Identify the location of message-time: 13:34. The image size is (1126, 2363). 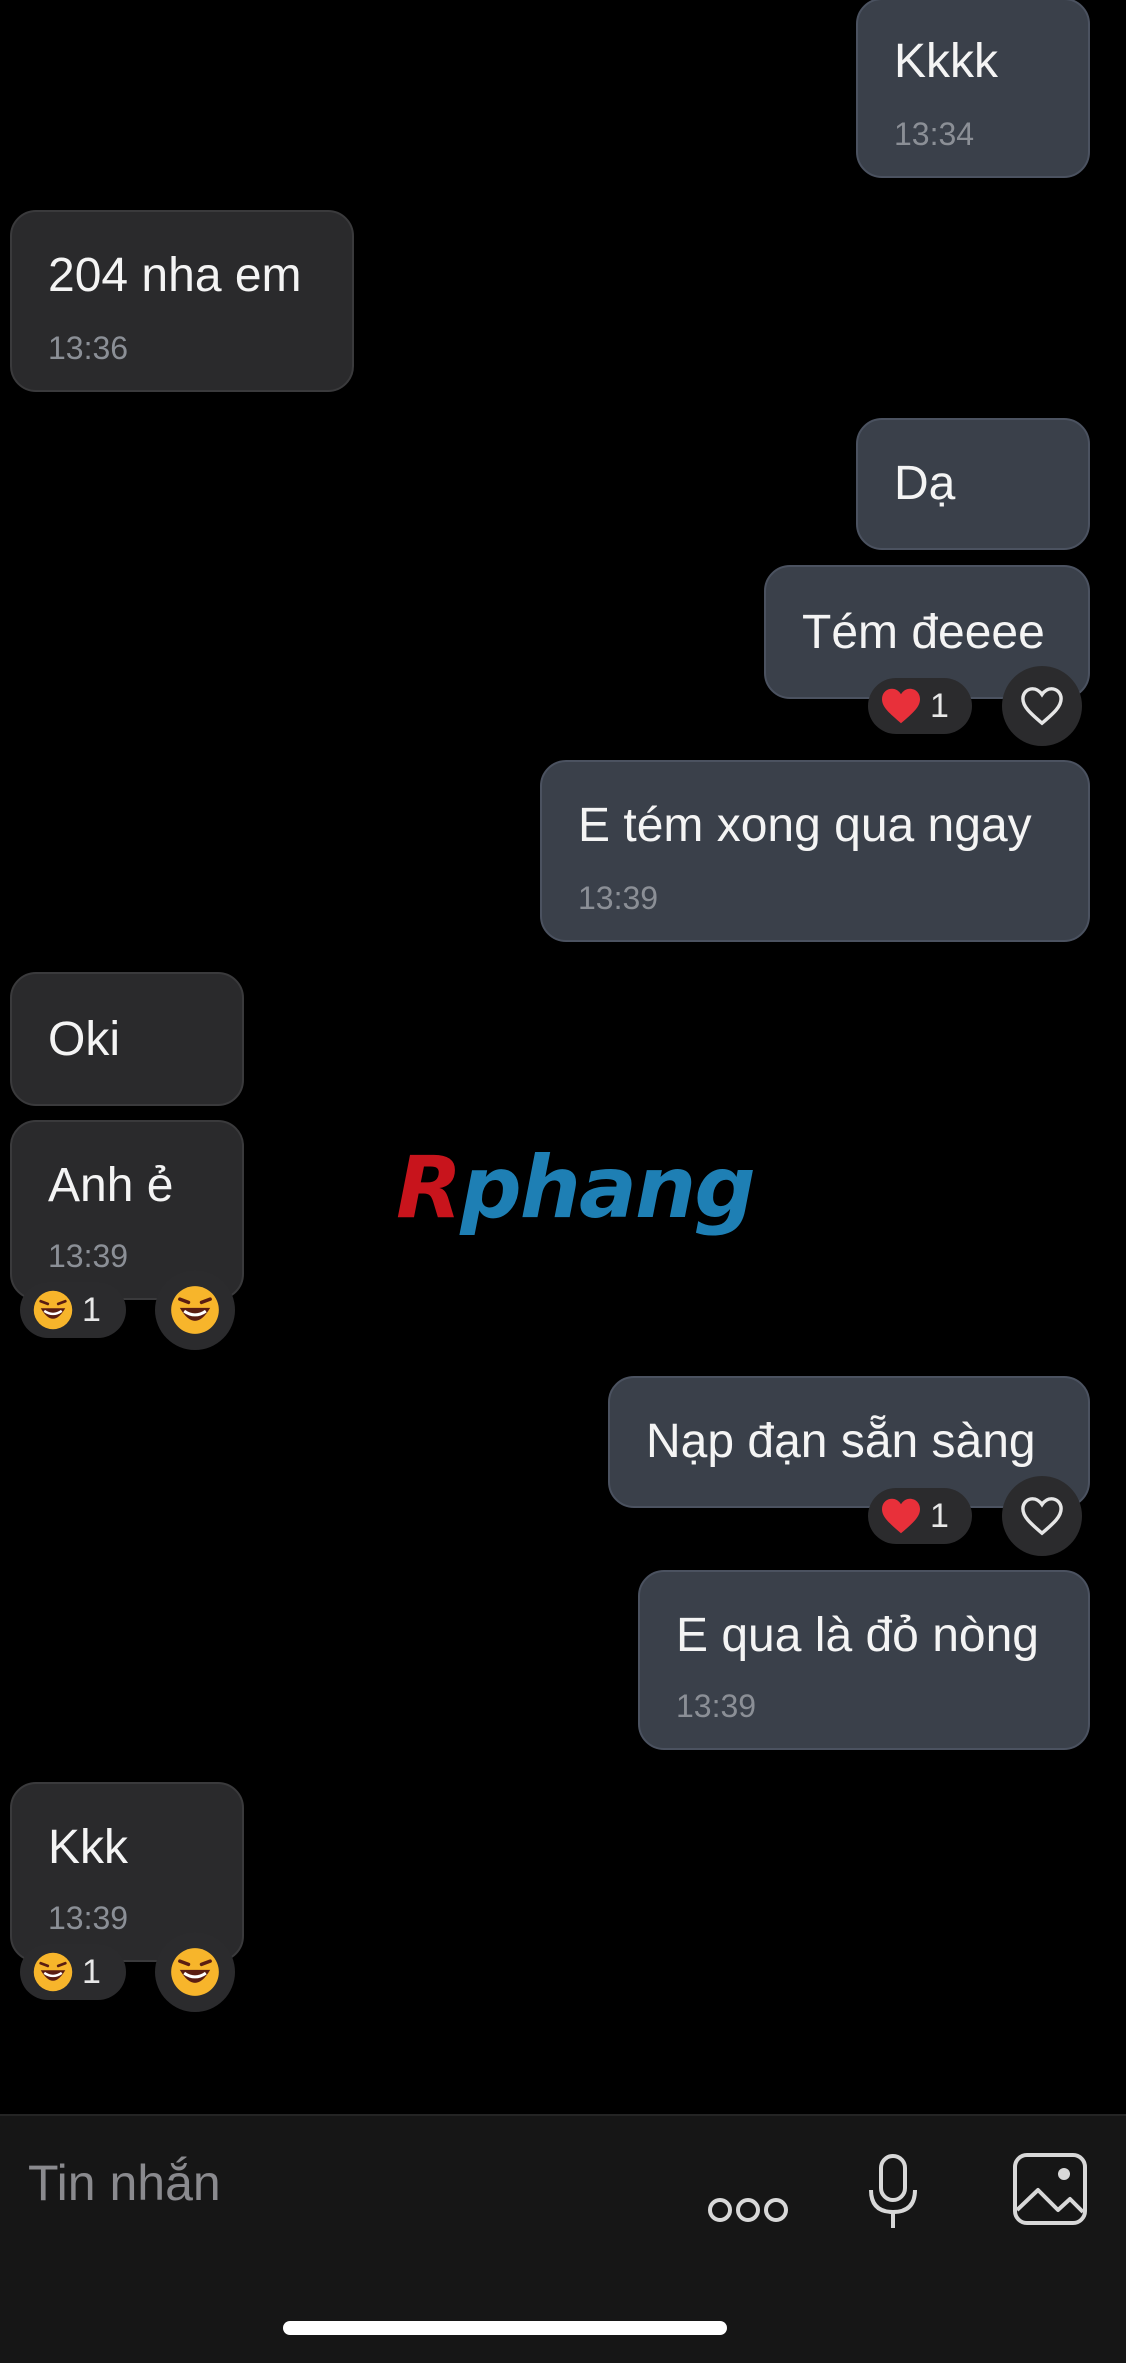
(934, 134).